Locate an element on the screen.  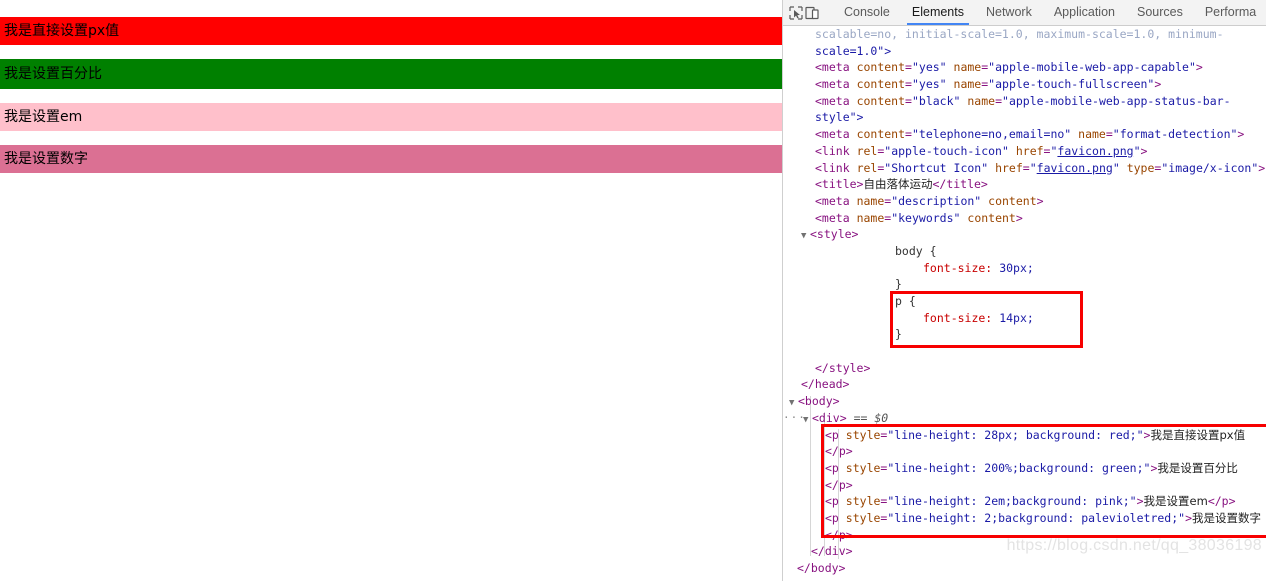
selected-node-ref: == $0 is located at coordinates (871, 417).